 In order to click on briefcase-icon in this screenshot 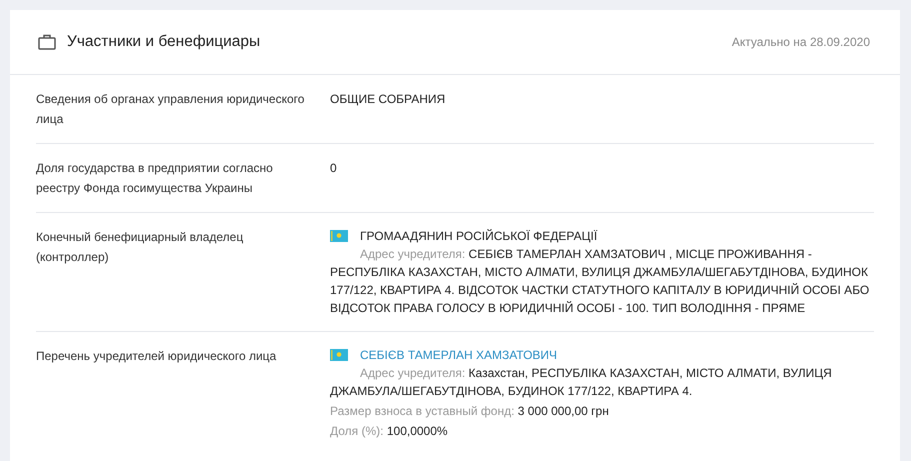, I will do `click(47, 42)`.